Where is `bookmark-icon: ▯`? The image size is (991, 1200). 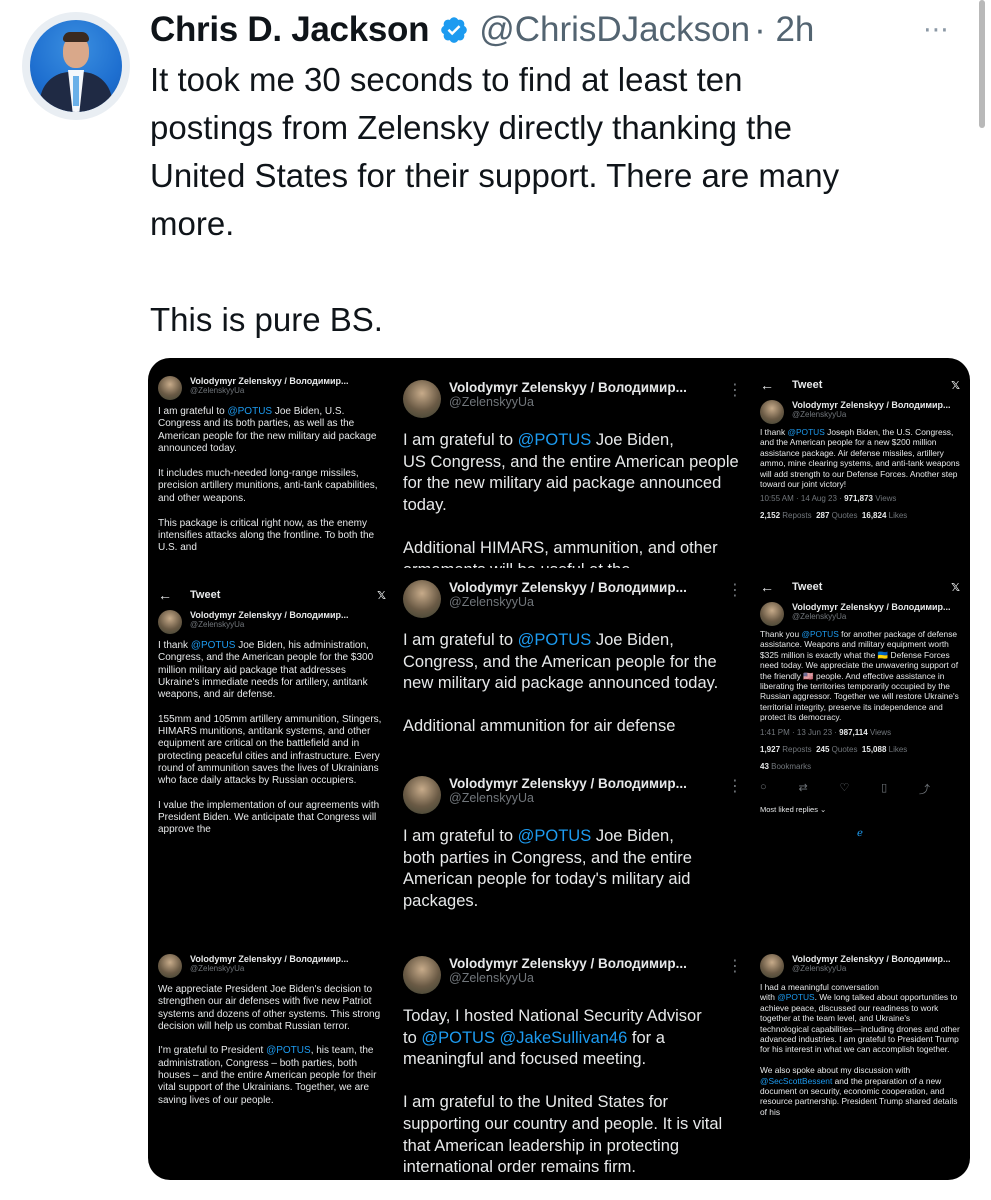 bookmark-icon: ▯ is located at coordinates (884, 787).